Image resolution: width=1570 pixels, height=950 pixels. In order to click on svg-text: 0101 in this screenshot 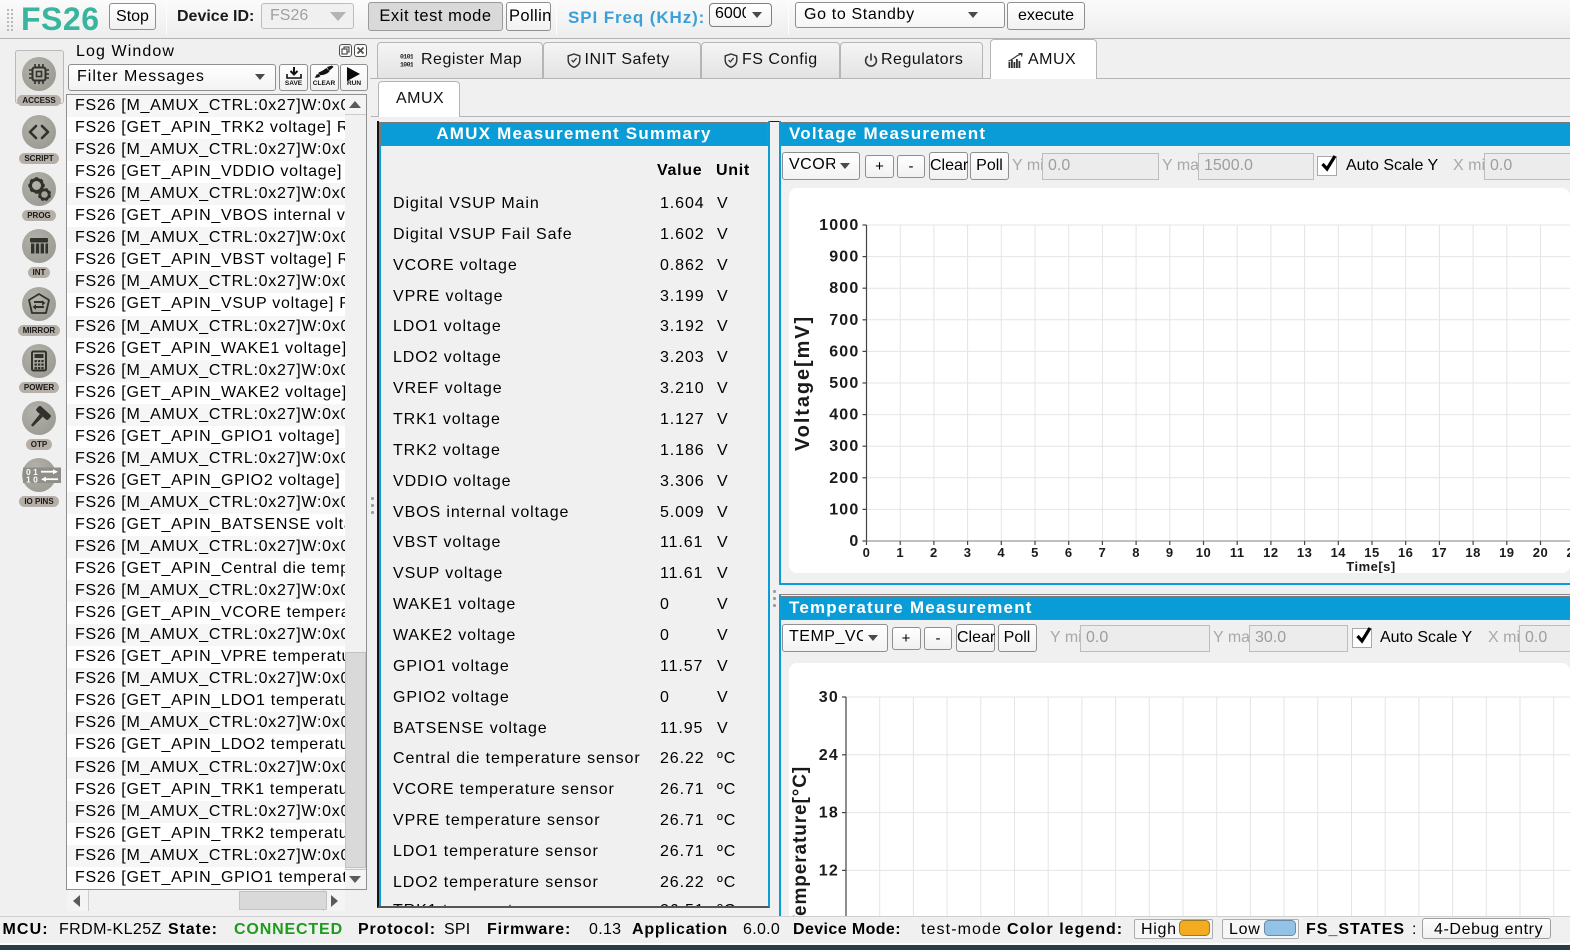, I will do `click(406, 57)`.